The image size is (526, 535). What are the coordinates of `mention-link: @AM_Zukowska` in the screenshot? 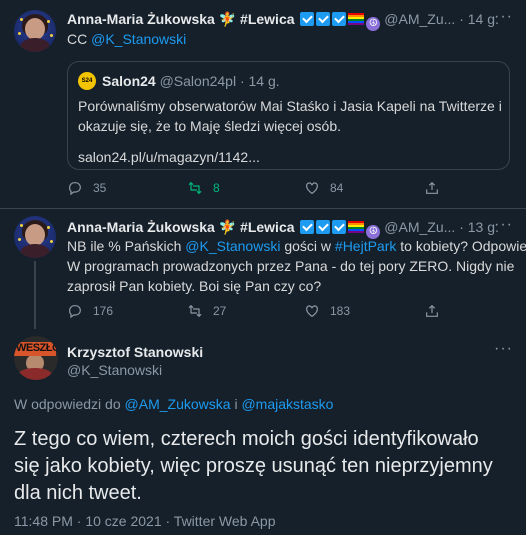 It's located at (178, 404).